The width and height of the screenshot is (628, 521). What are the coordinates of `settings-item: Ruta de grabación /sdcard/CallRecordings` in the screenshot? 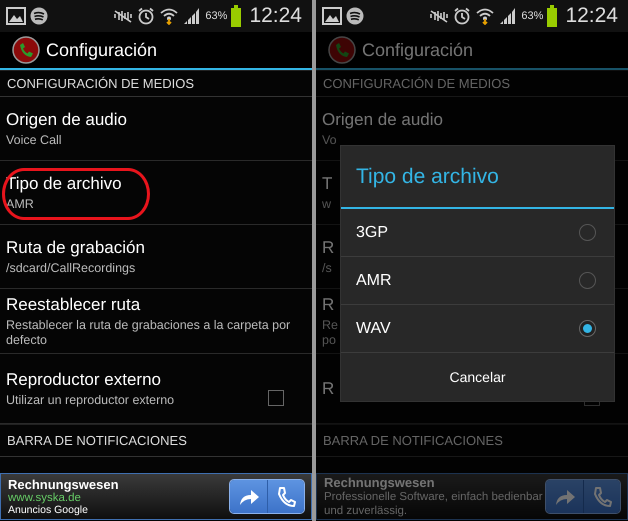 It's located at (156, 257).